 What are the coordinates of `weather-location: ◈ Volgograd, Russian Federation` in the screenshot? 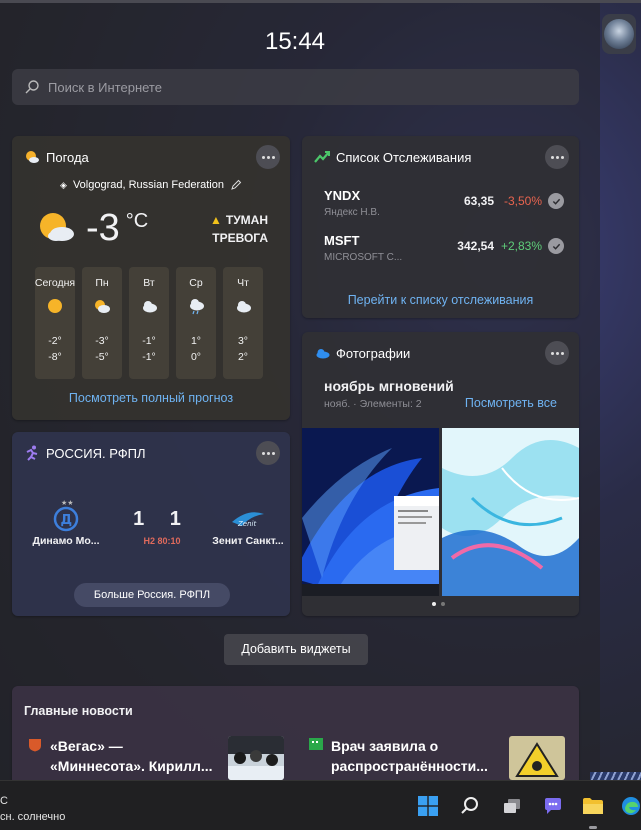 It's located at (151, 185).